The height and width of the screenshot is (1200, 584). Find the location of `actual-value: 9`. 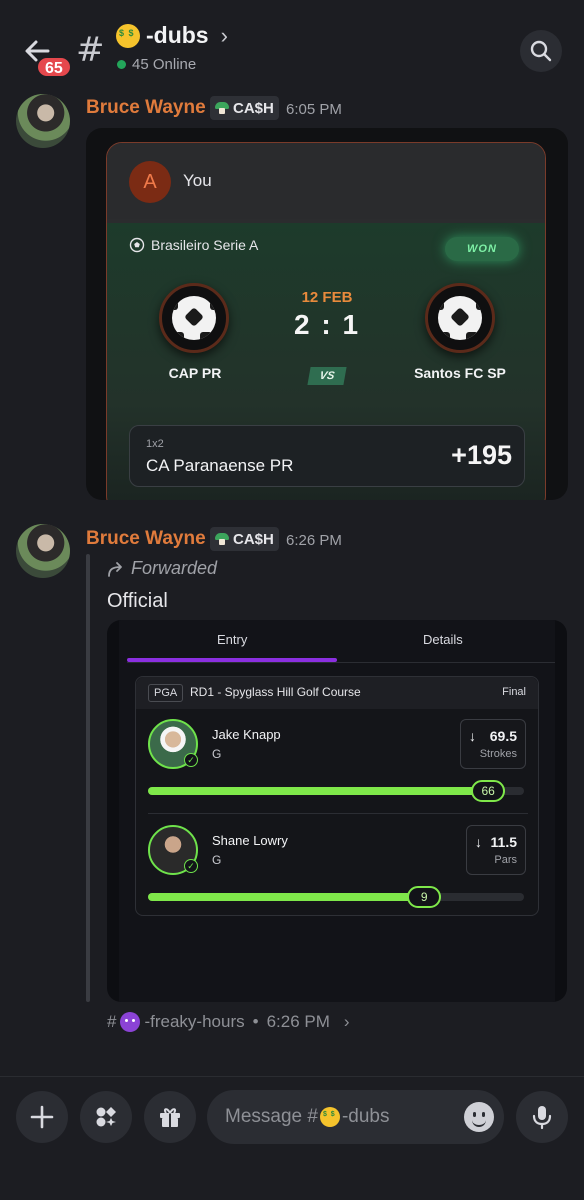

actual-value: 9 is located at coordinates (424, 897).